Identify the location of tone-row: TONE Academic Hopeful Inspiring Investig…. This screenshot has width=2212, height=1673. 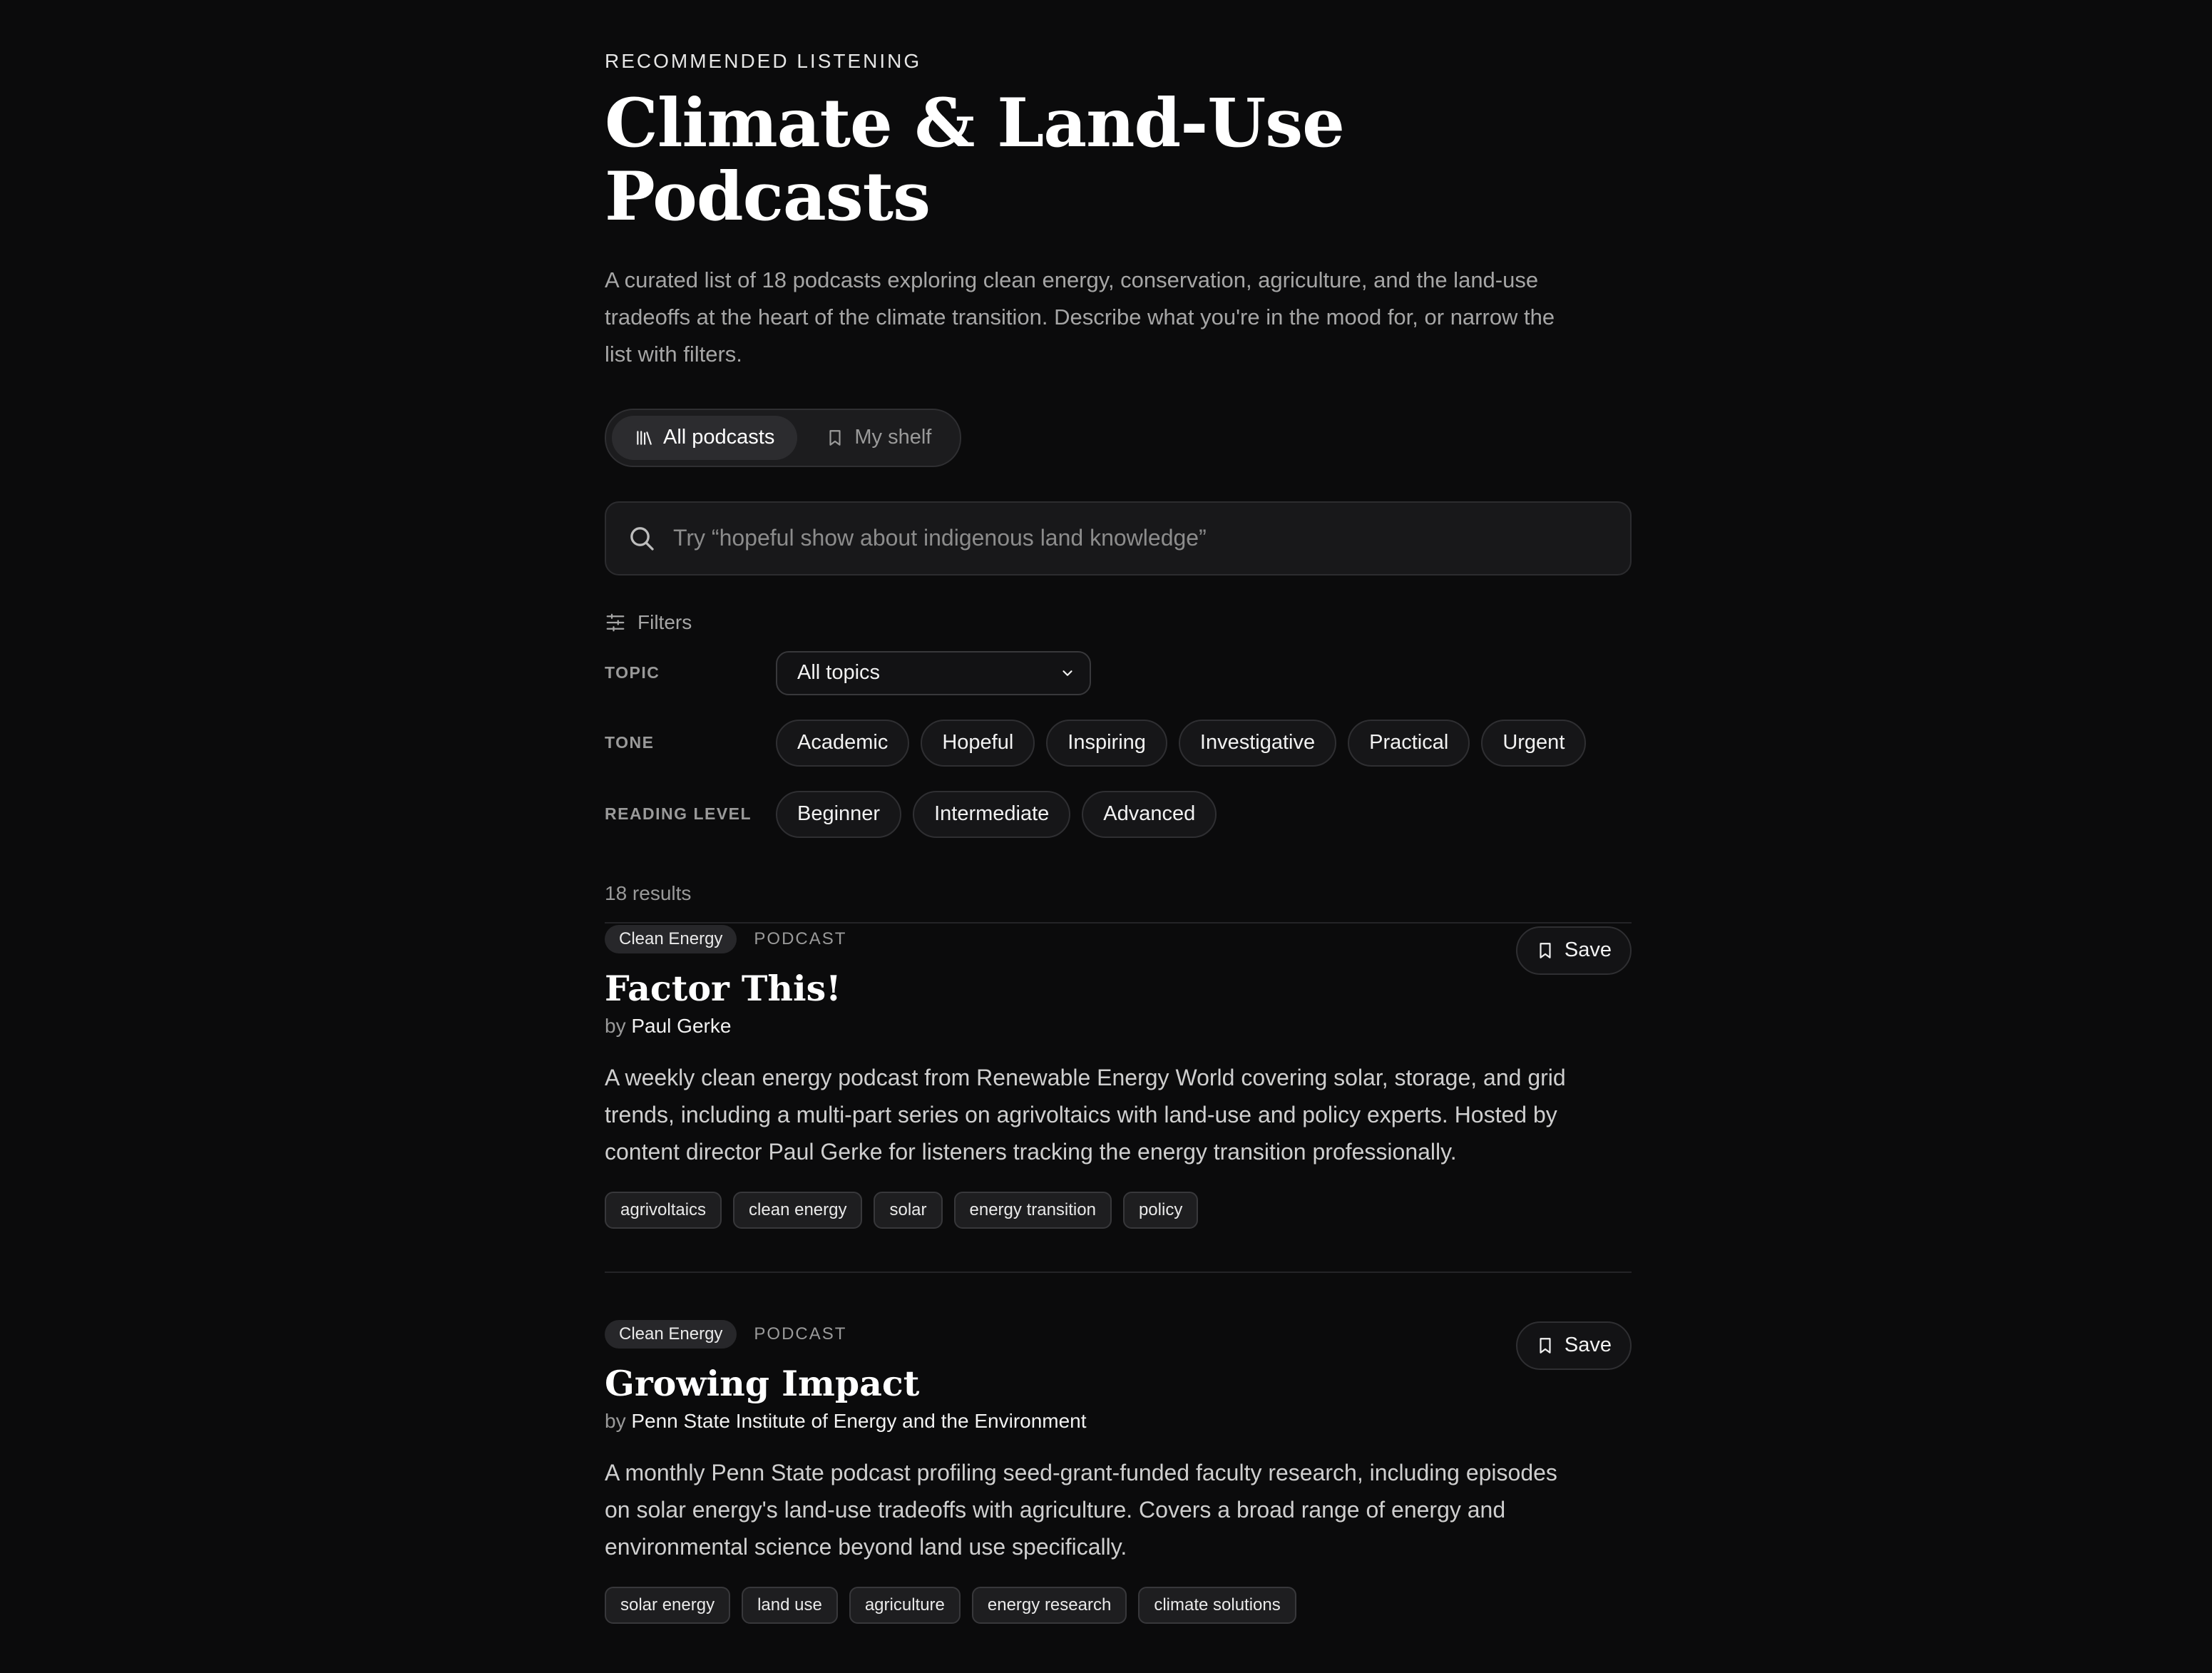
(1118, 743).